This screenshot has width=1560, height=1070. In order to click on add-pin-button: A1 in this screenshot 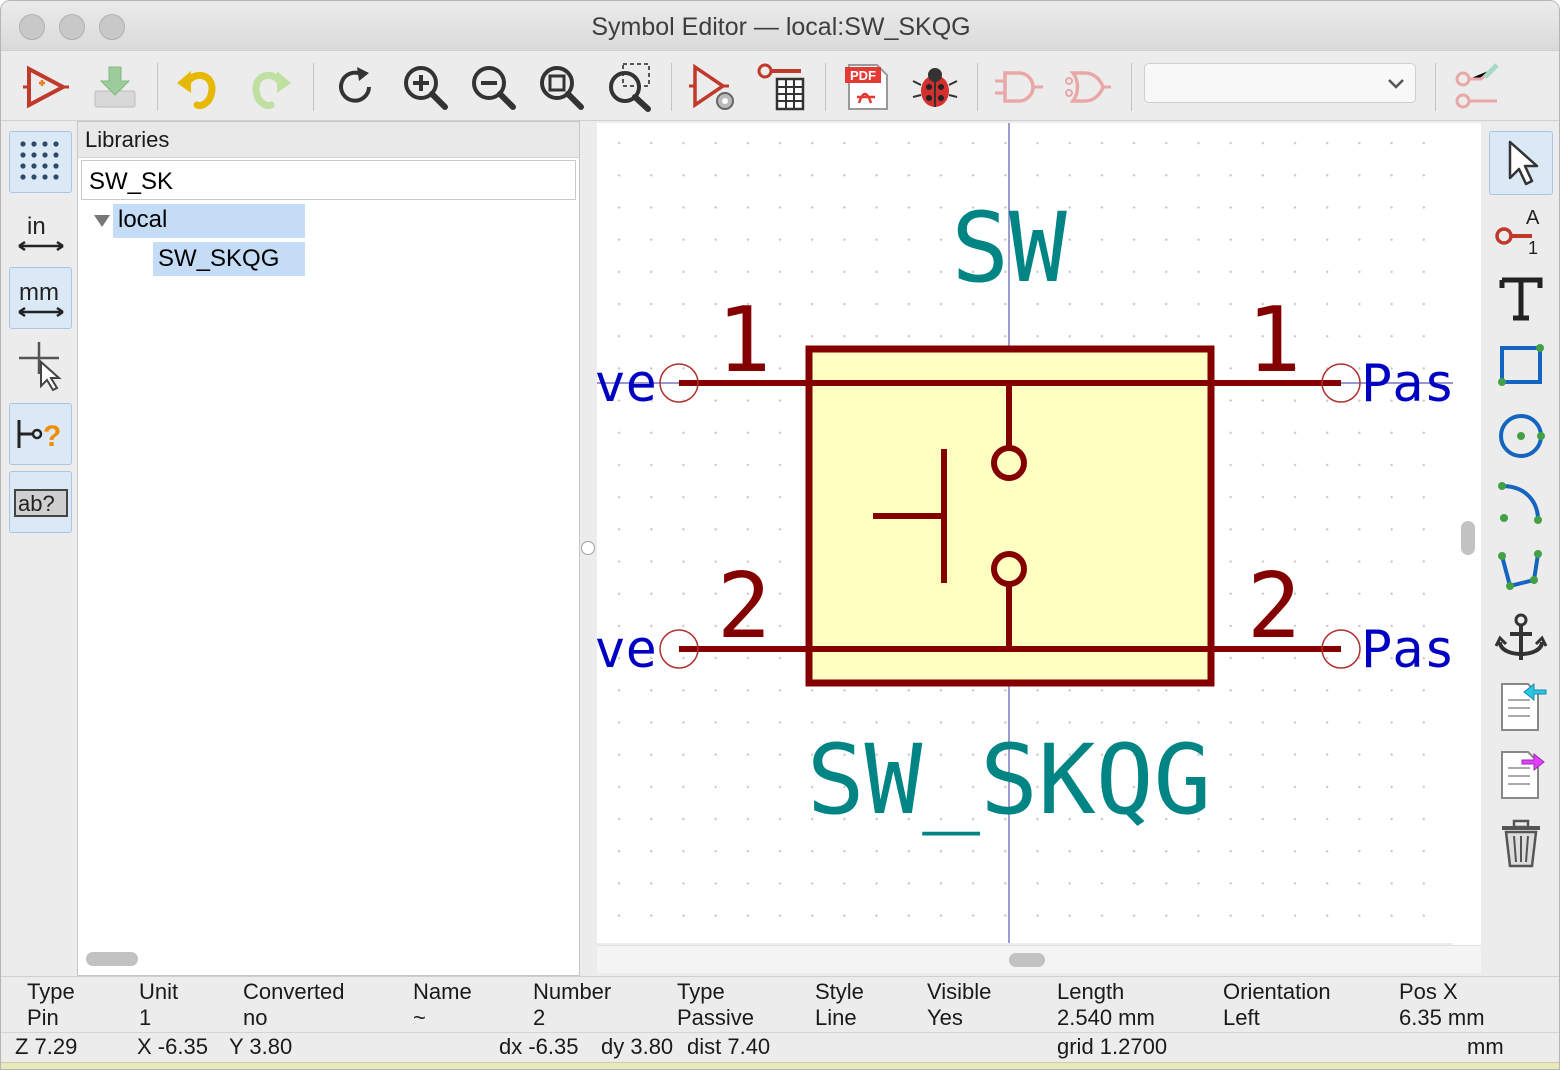, I will do `click(1521, 231)`.